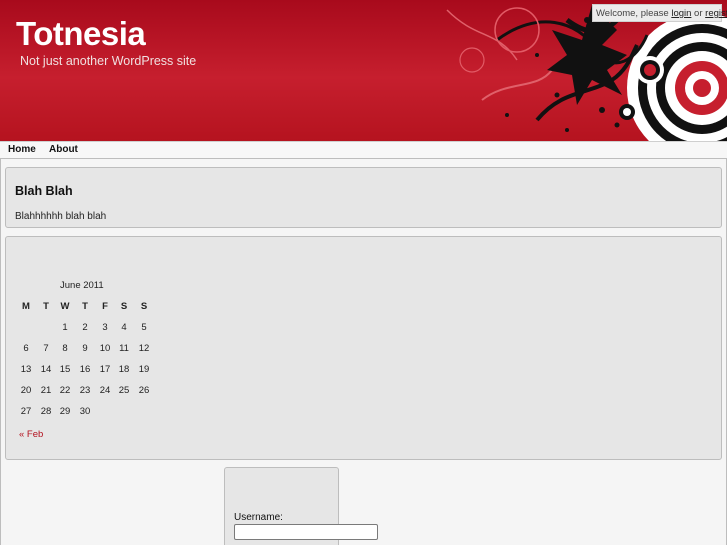 This screenshot has width=727, height=545. Describe the element at coordinates (61, 216) in the screenshot. I see `post-body: Blahhhhhh blah blah` at that location.